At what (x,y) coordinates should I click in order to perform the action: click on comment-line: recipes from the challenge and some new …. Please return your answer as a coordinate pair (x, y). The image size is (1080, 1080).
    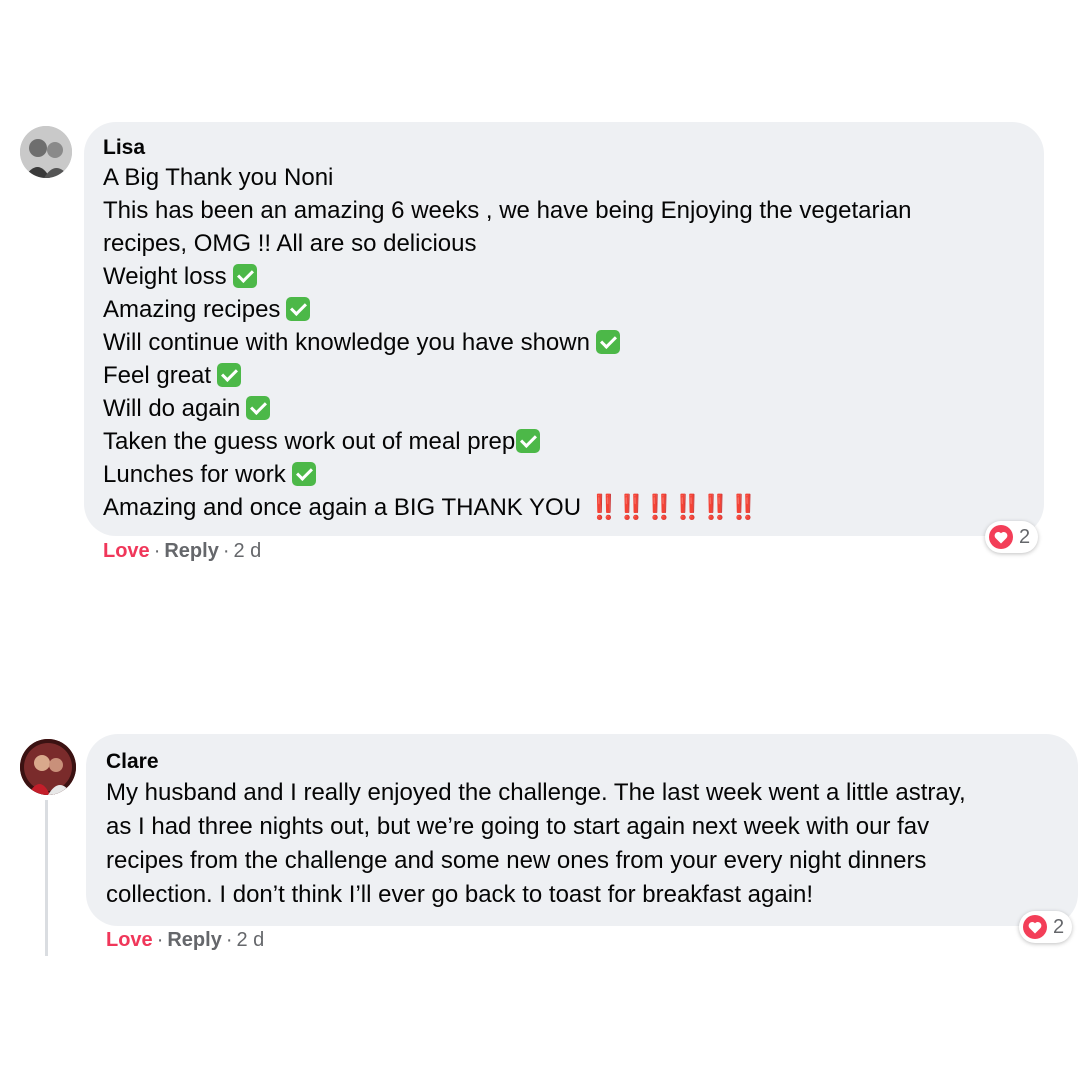
    Looking at the image, I should click on (516, 860).